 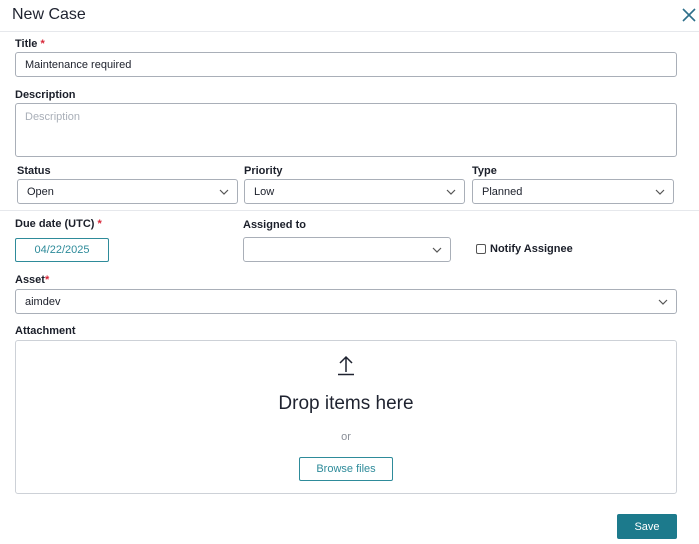 I want to click on close-icon, so click(x=689, y=15).